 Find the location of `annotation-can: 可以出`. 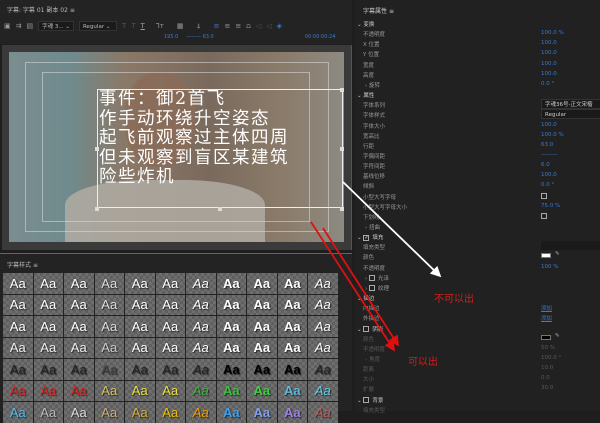

annotation-can: 可以出 is located at coordinates (423, 362).